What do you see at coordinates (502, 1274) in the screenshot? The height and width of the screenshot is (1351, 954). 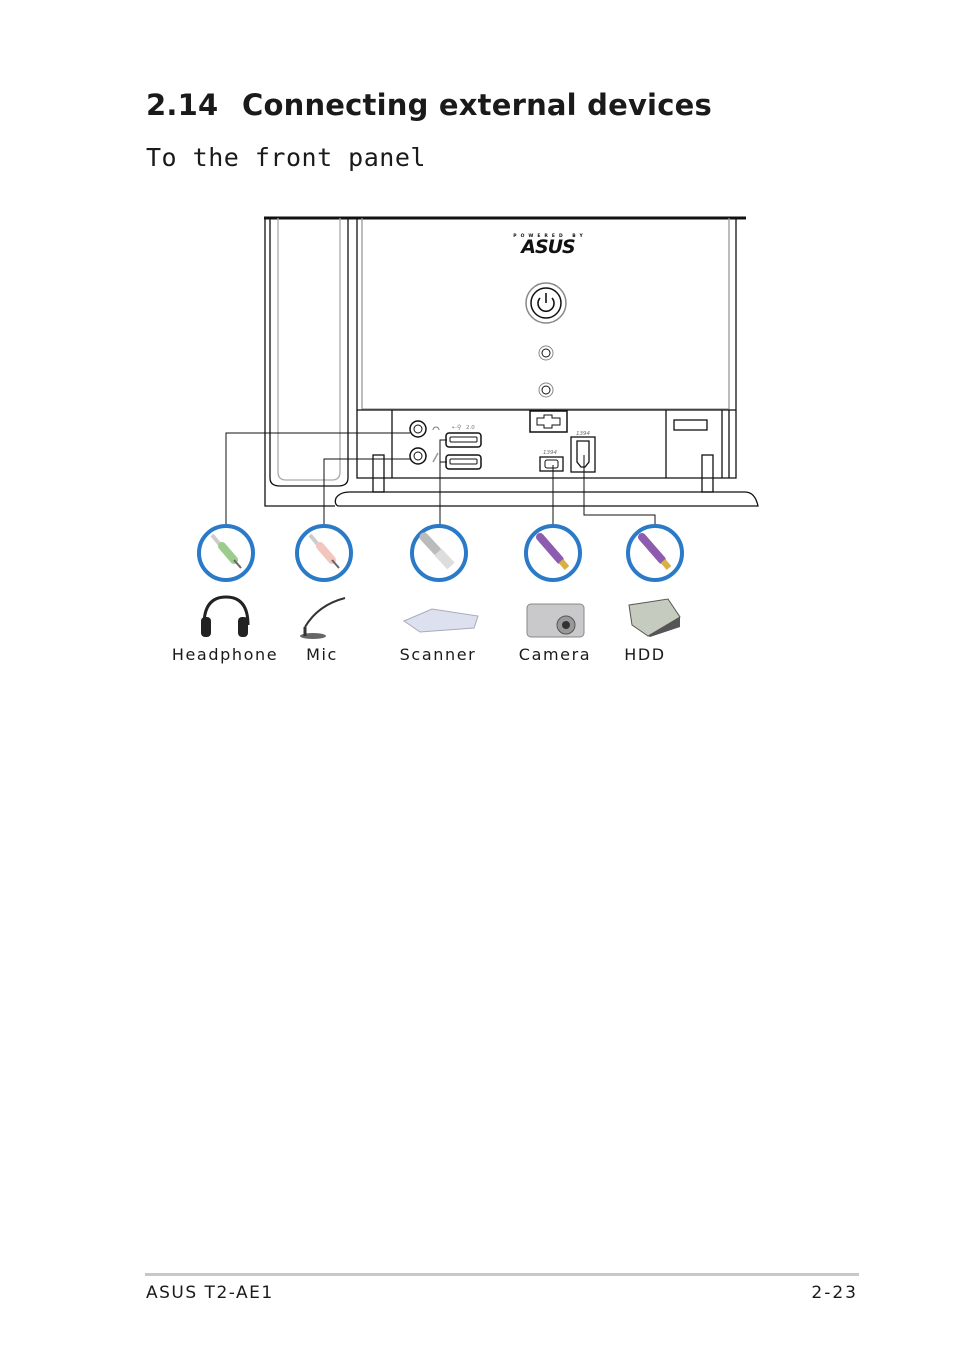 I see `footer-divider` at bounding box center [502, 1274].